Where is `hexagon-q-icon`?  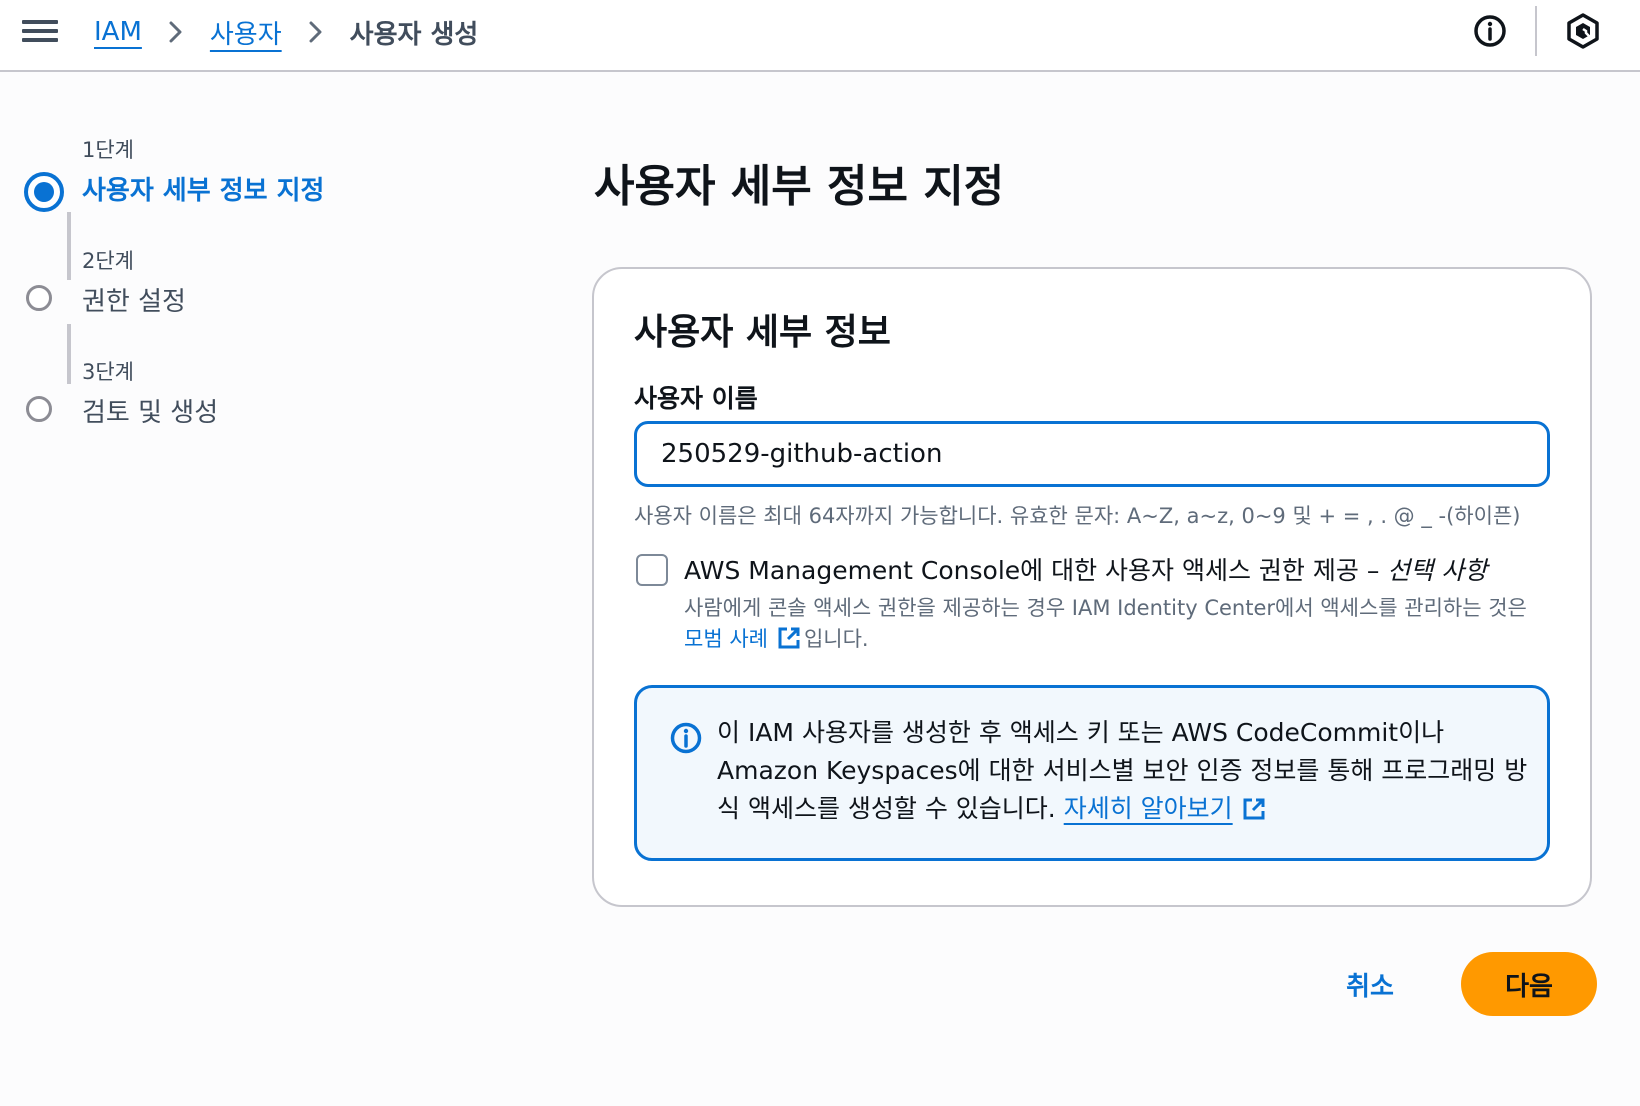
hexagon-q-icon is located at coordinates (1583, 31).